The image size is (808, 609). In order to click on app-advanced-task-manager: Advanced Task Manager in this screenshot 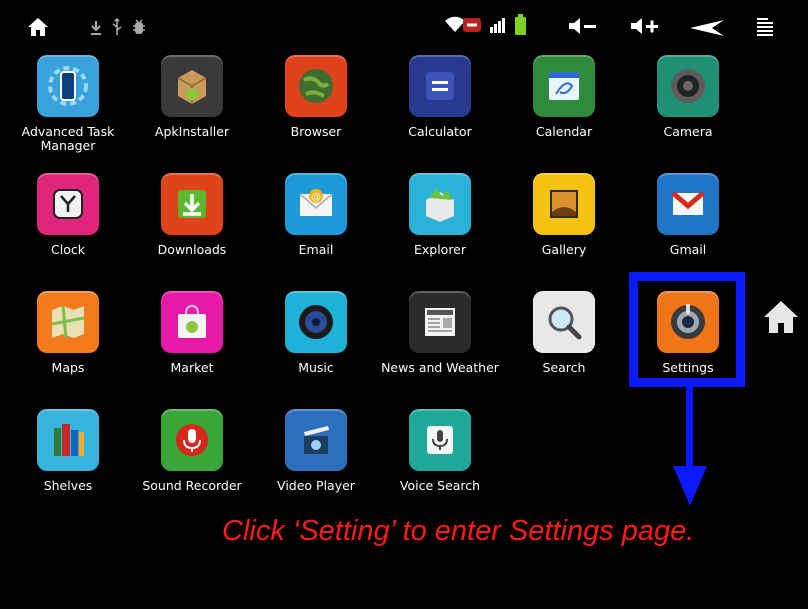, I will do `click(60, 107)`.